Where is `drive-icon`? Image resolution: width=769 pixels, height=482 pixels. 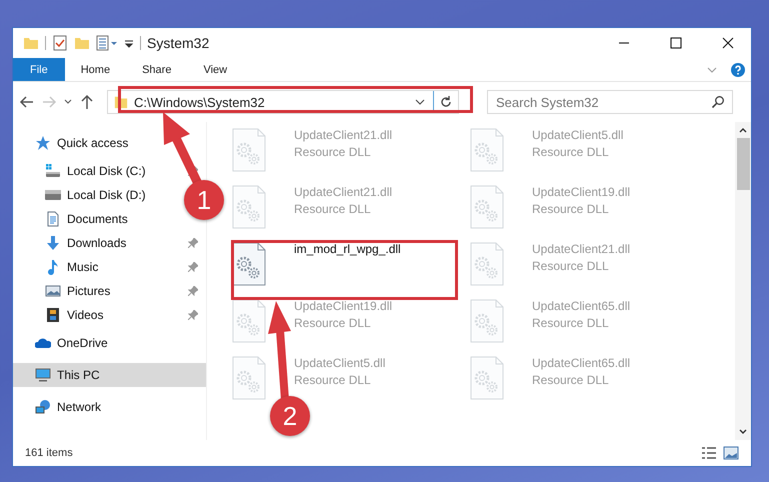 drive-icon is located at coordinates (53, 195).